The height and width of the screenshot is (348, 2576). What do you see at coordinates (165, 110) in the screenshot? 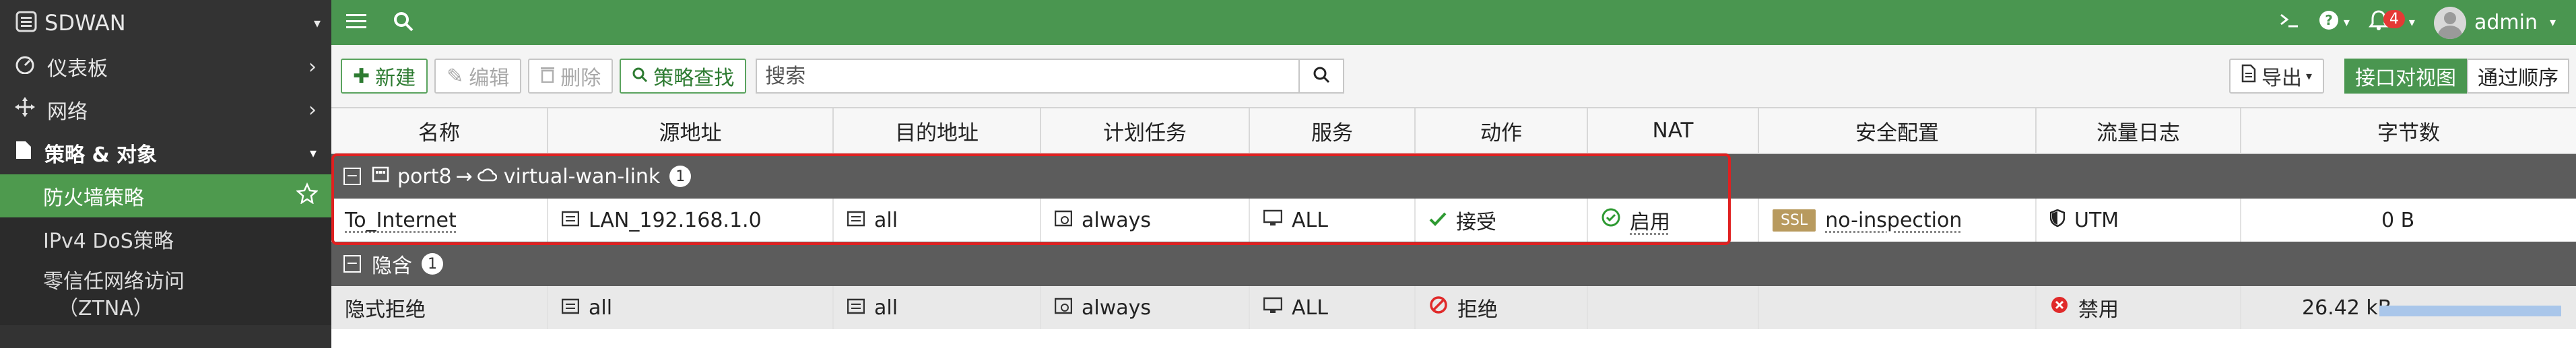
I see `sidebar-item-network: 网络 ›` at bounding box center [165, 110].